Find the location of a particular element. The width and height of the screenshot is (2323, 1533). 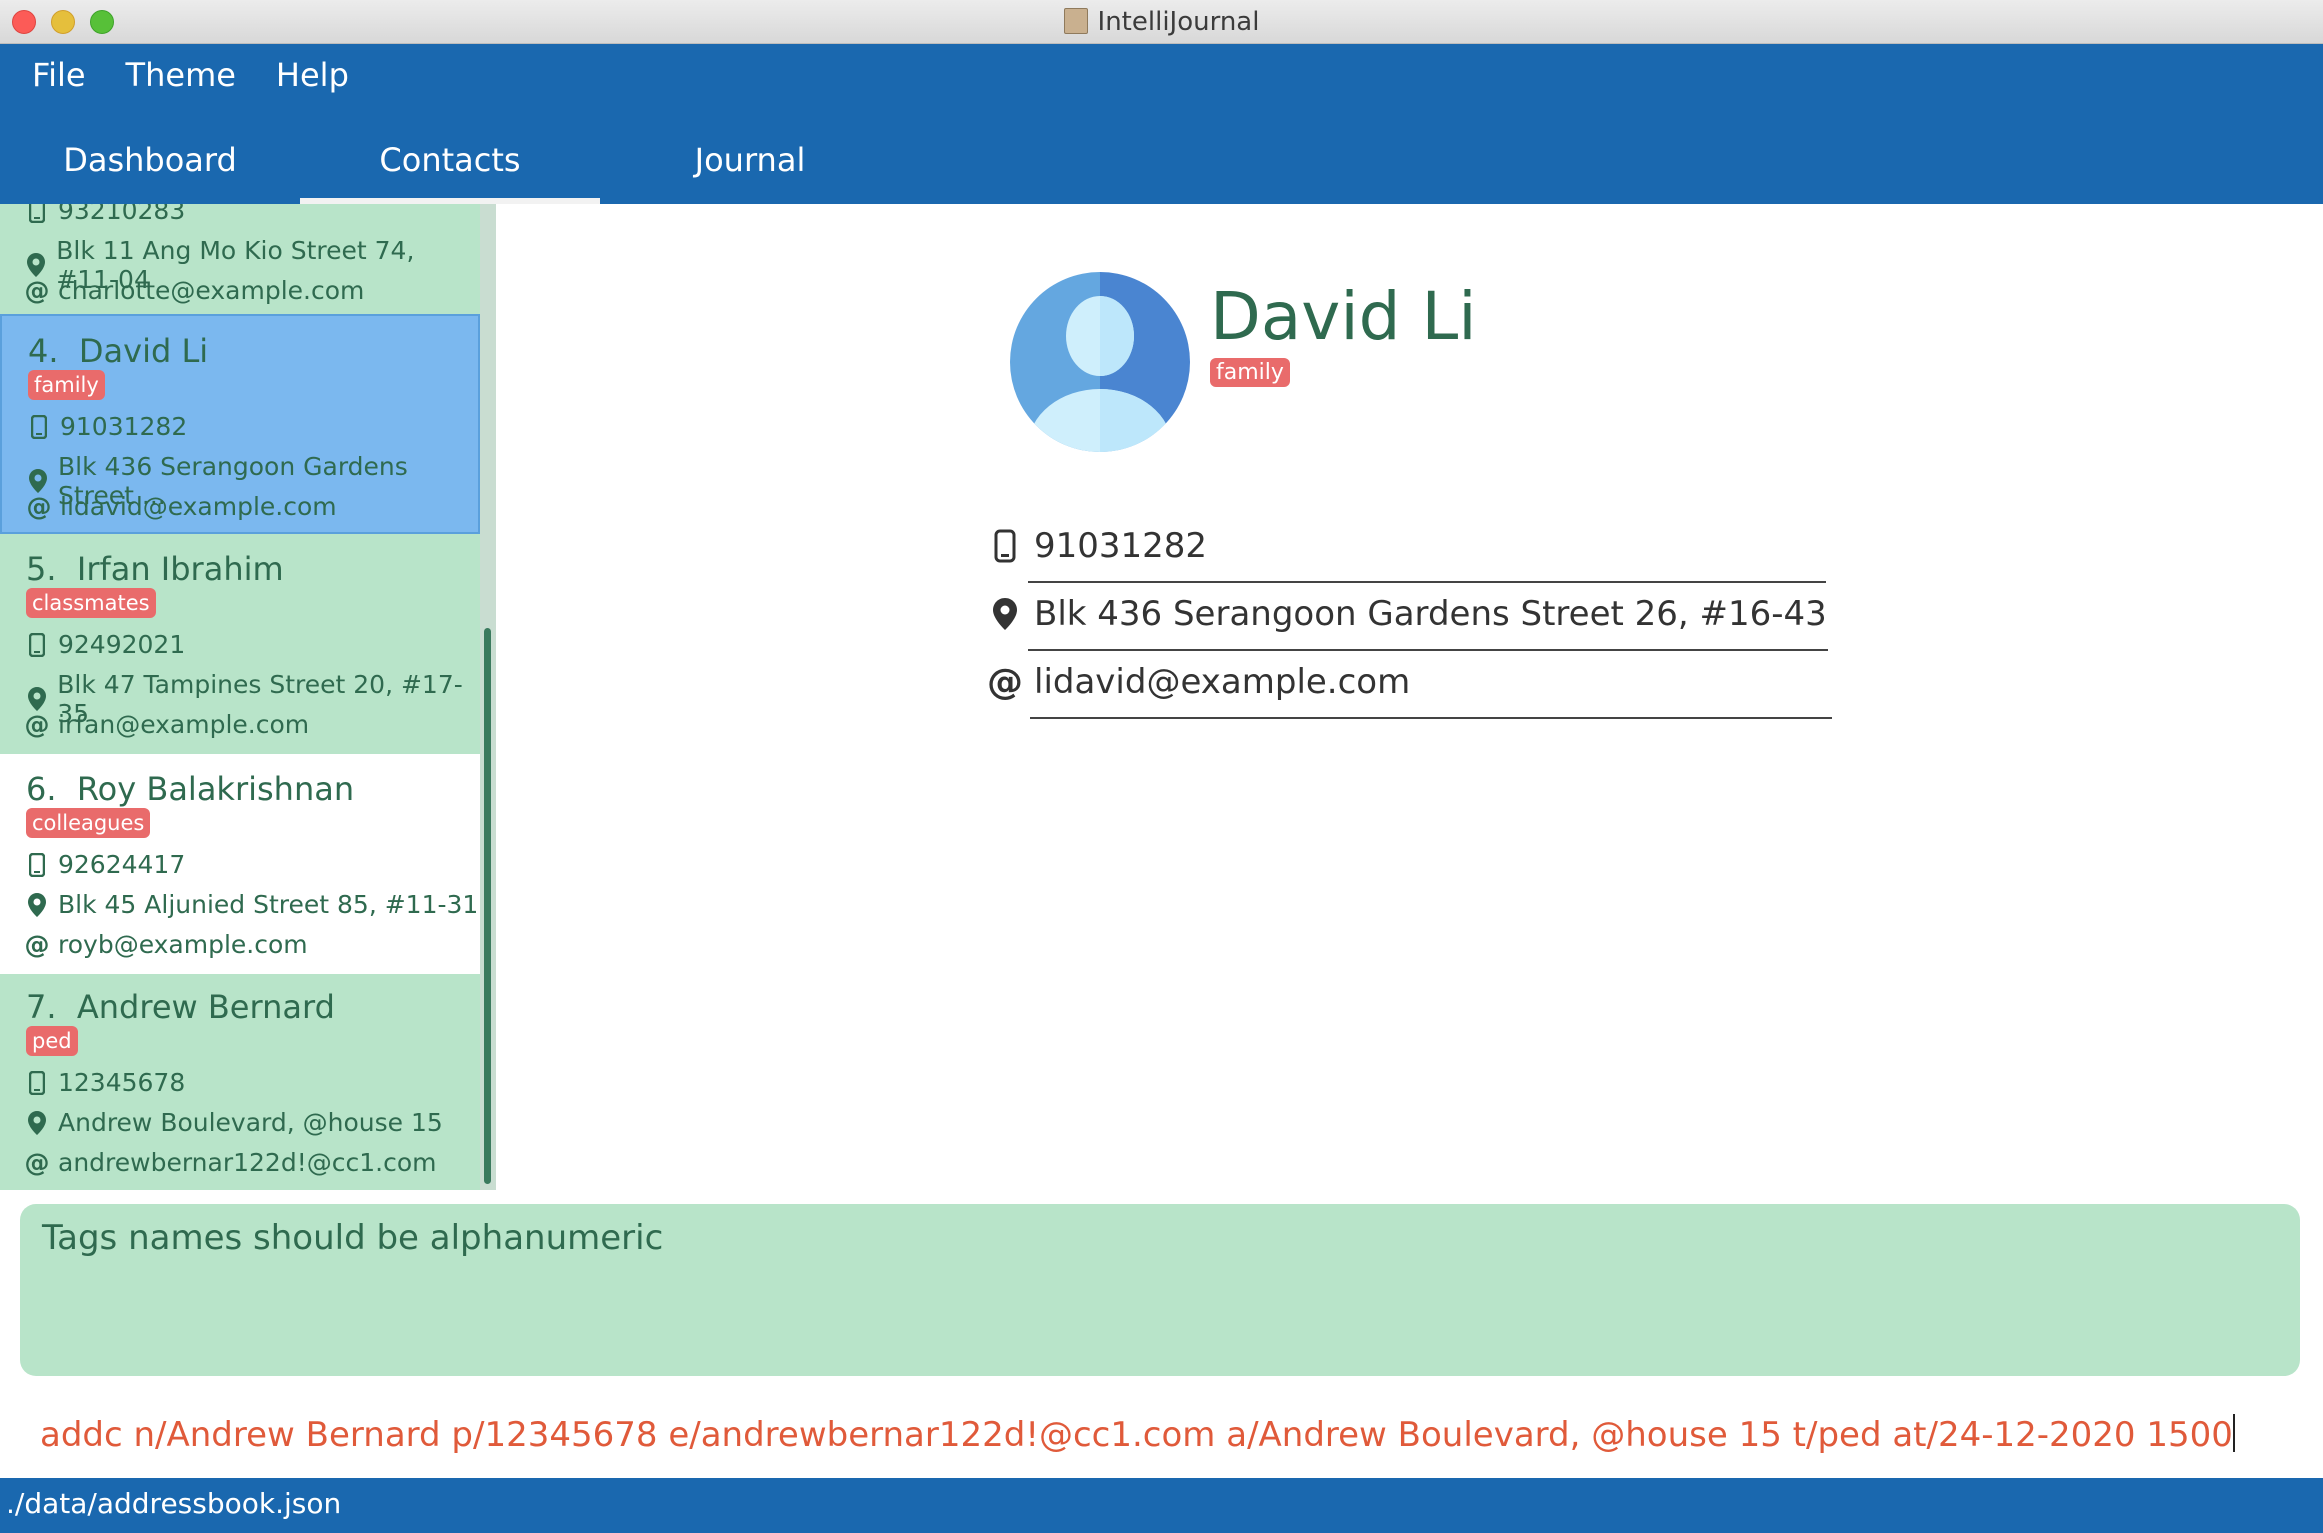

contact-email-row: @ royb@example.com is located at coordinates (166, 944).